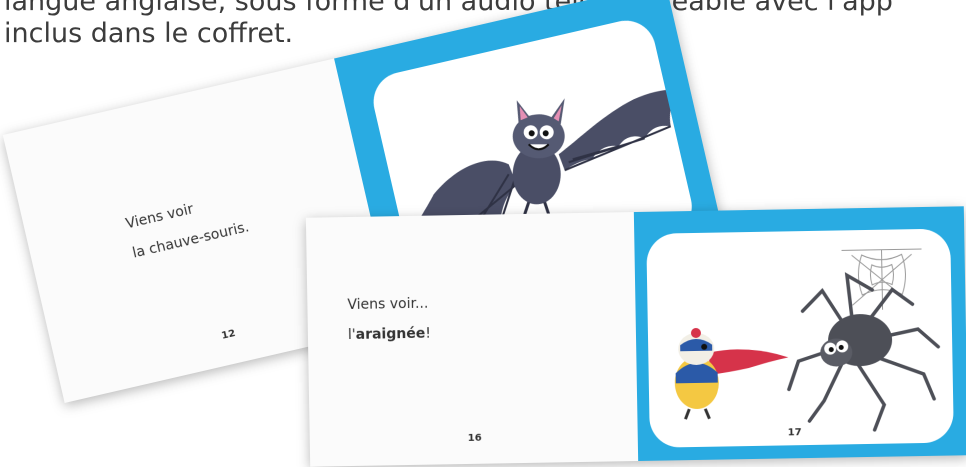  I want to click on page-text: Viens voir la chauve-souris., so click(187, 225).